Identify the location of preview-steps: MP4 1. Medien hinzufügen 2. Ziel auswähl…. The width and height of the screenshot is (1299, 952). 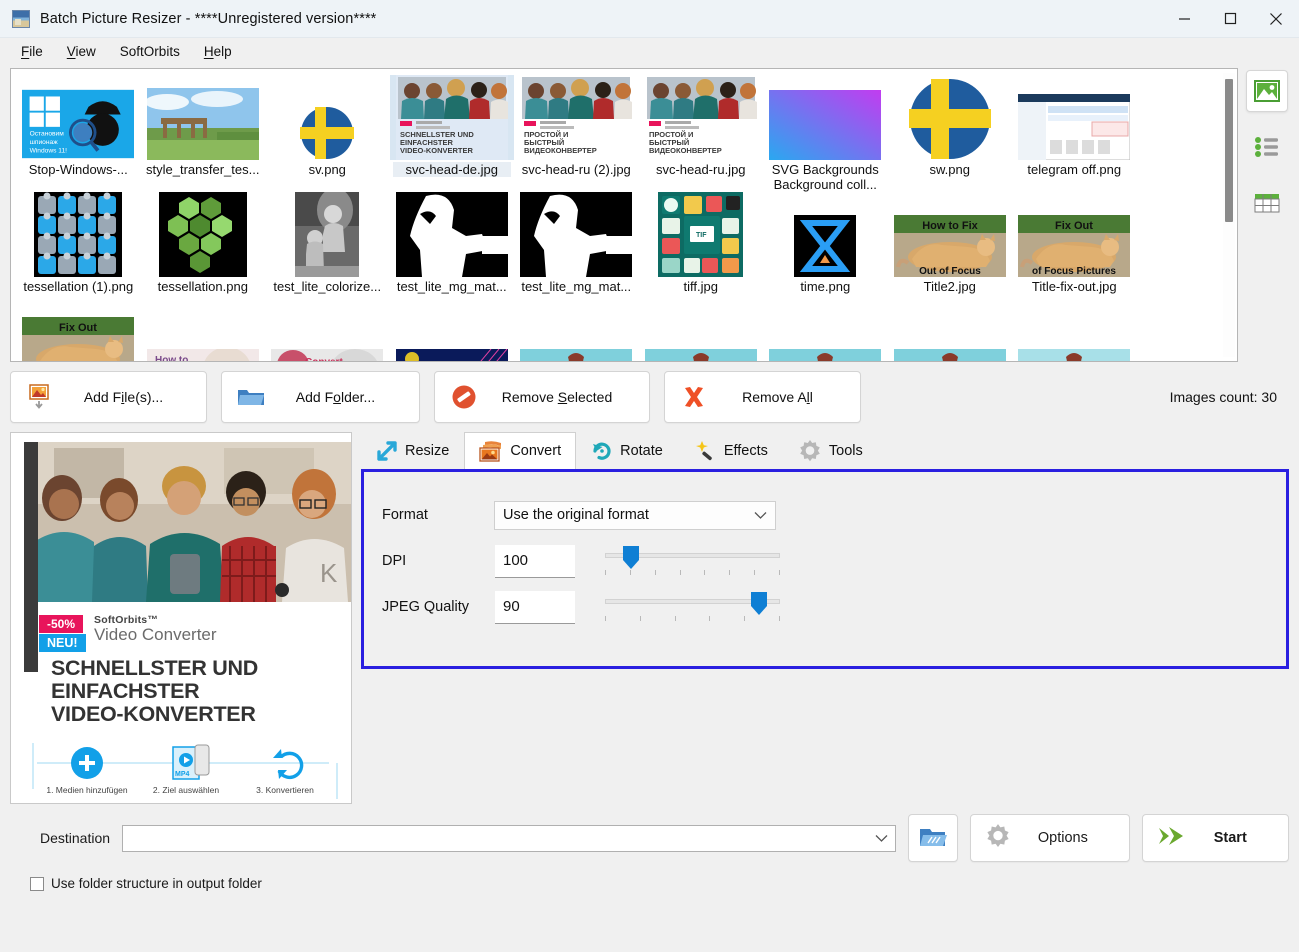
(189, 771).